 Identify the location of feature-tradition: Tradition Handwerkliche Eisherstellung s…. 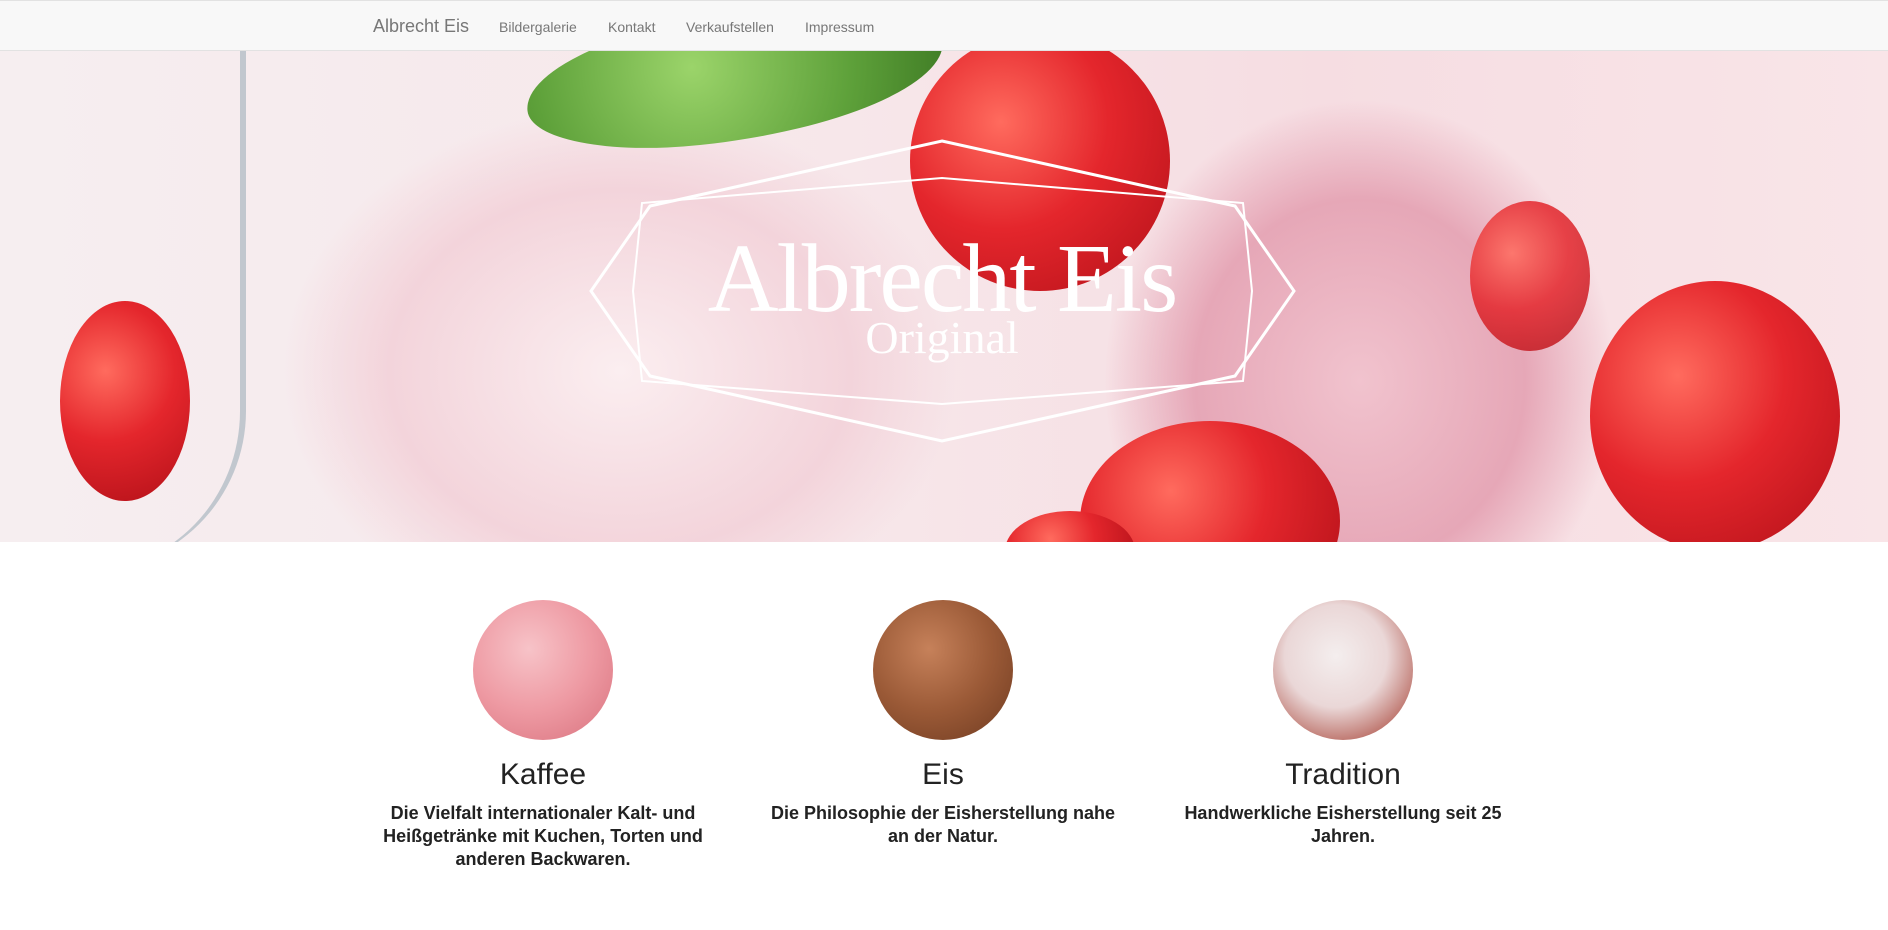
(1343, 724).